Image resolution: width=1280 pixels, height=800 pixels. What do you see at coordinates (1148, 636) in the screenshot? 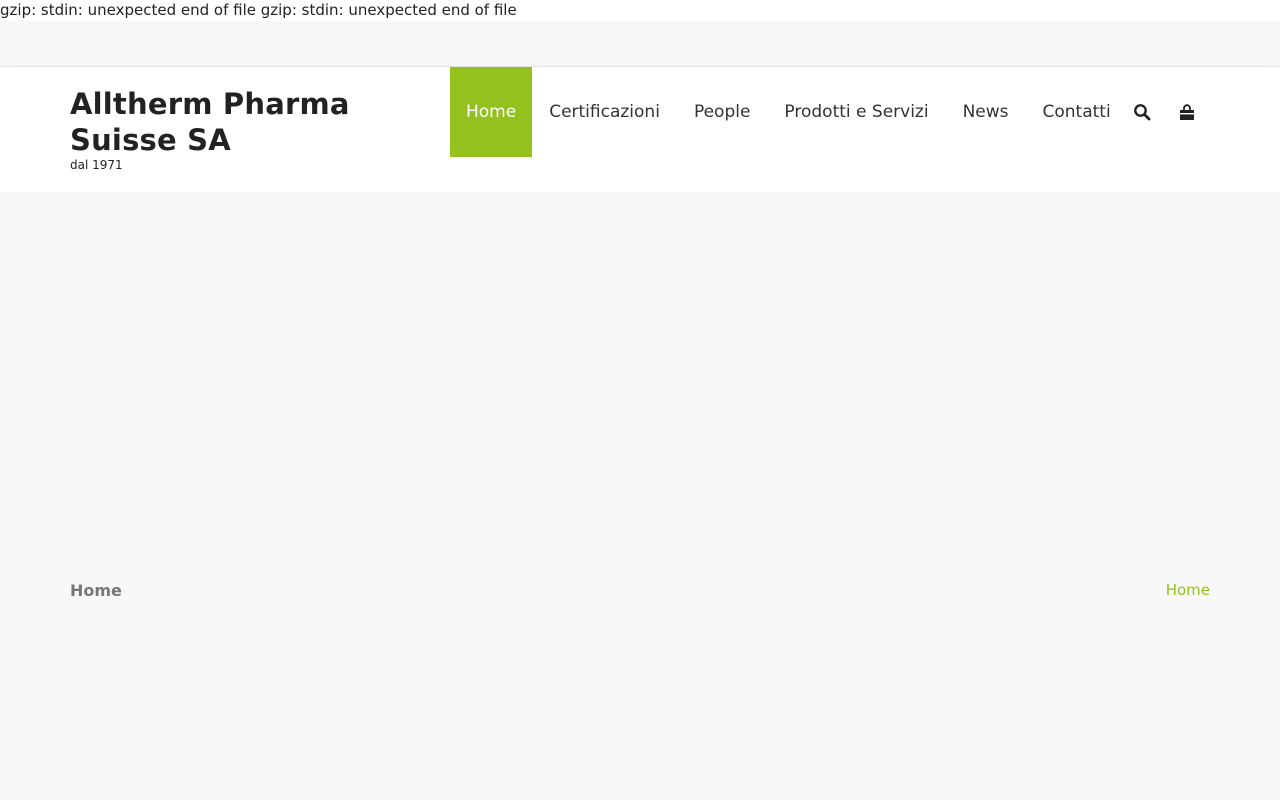
I see `page-title-panel-right` at bounding box center [1148, 636].